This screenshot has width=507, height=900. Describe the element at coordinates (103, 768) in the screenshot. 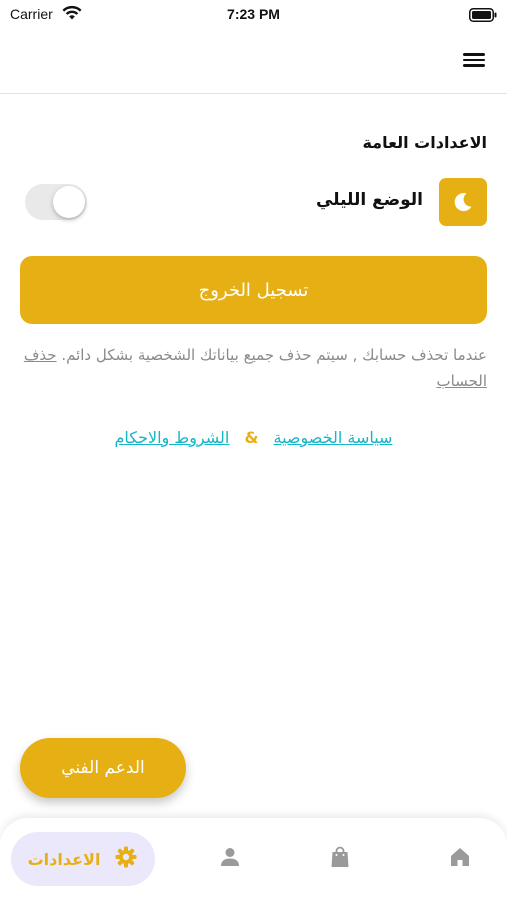

I see `support-button: الدعم الفني` at that location.